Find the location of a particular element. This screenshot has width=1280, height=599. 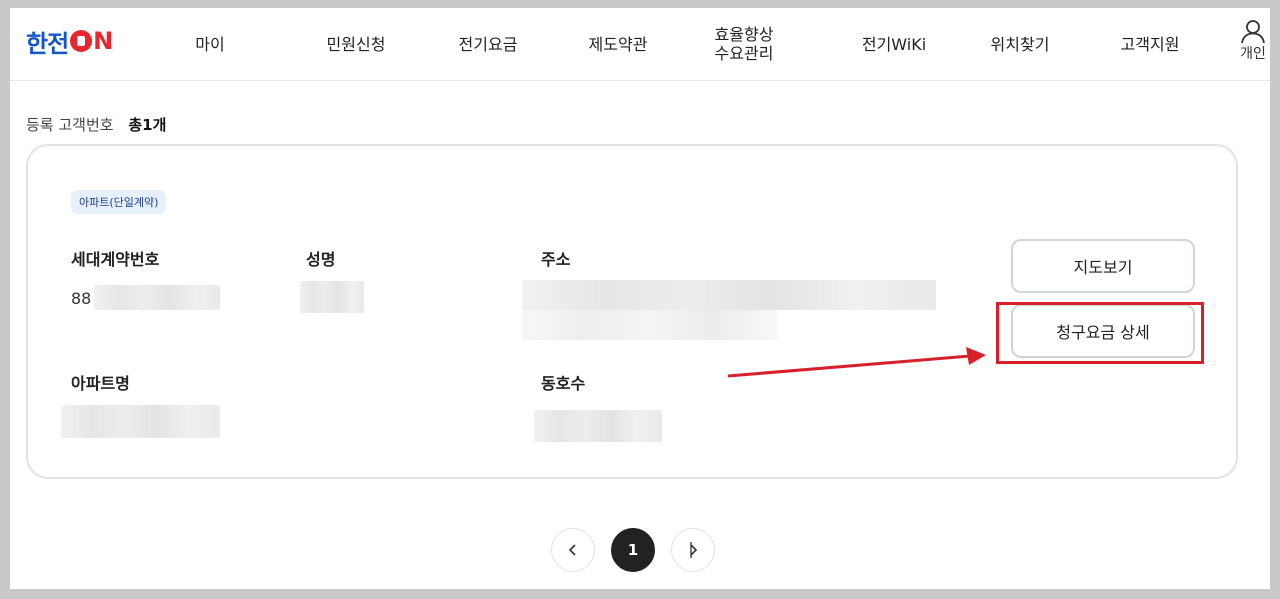

name-redacted is located at coordinates (332, 297).